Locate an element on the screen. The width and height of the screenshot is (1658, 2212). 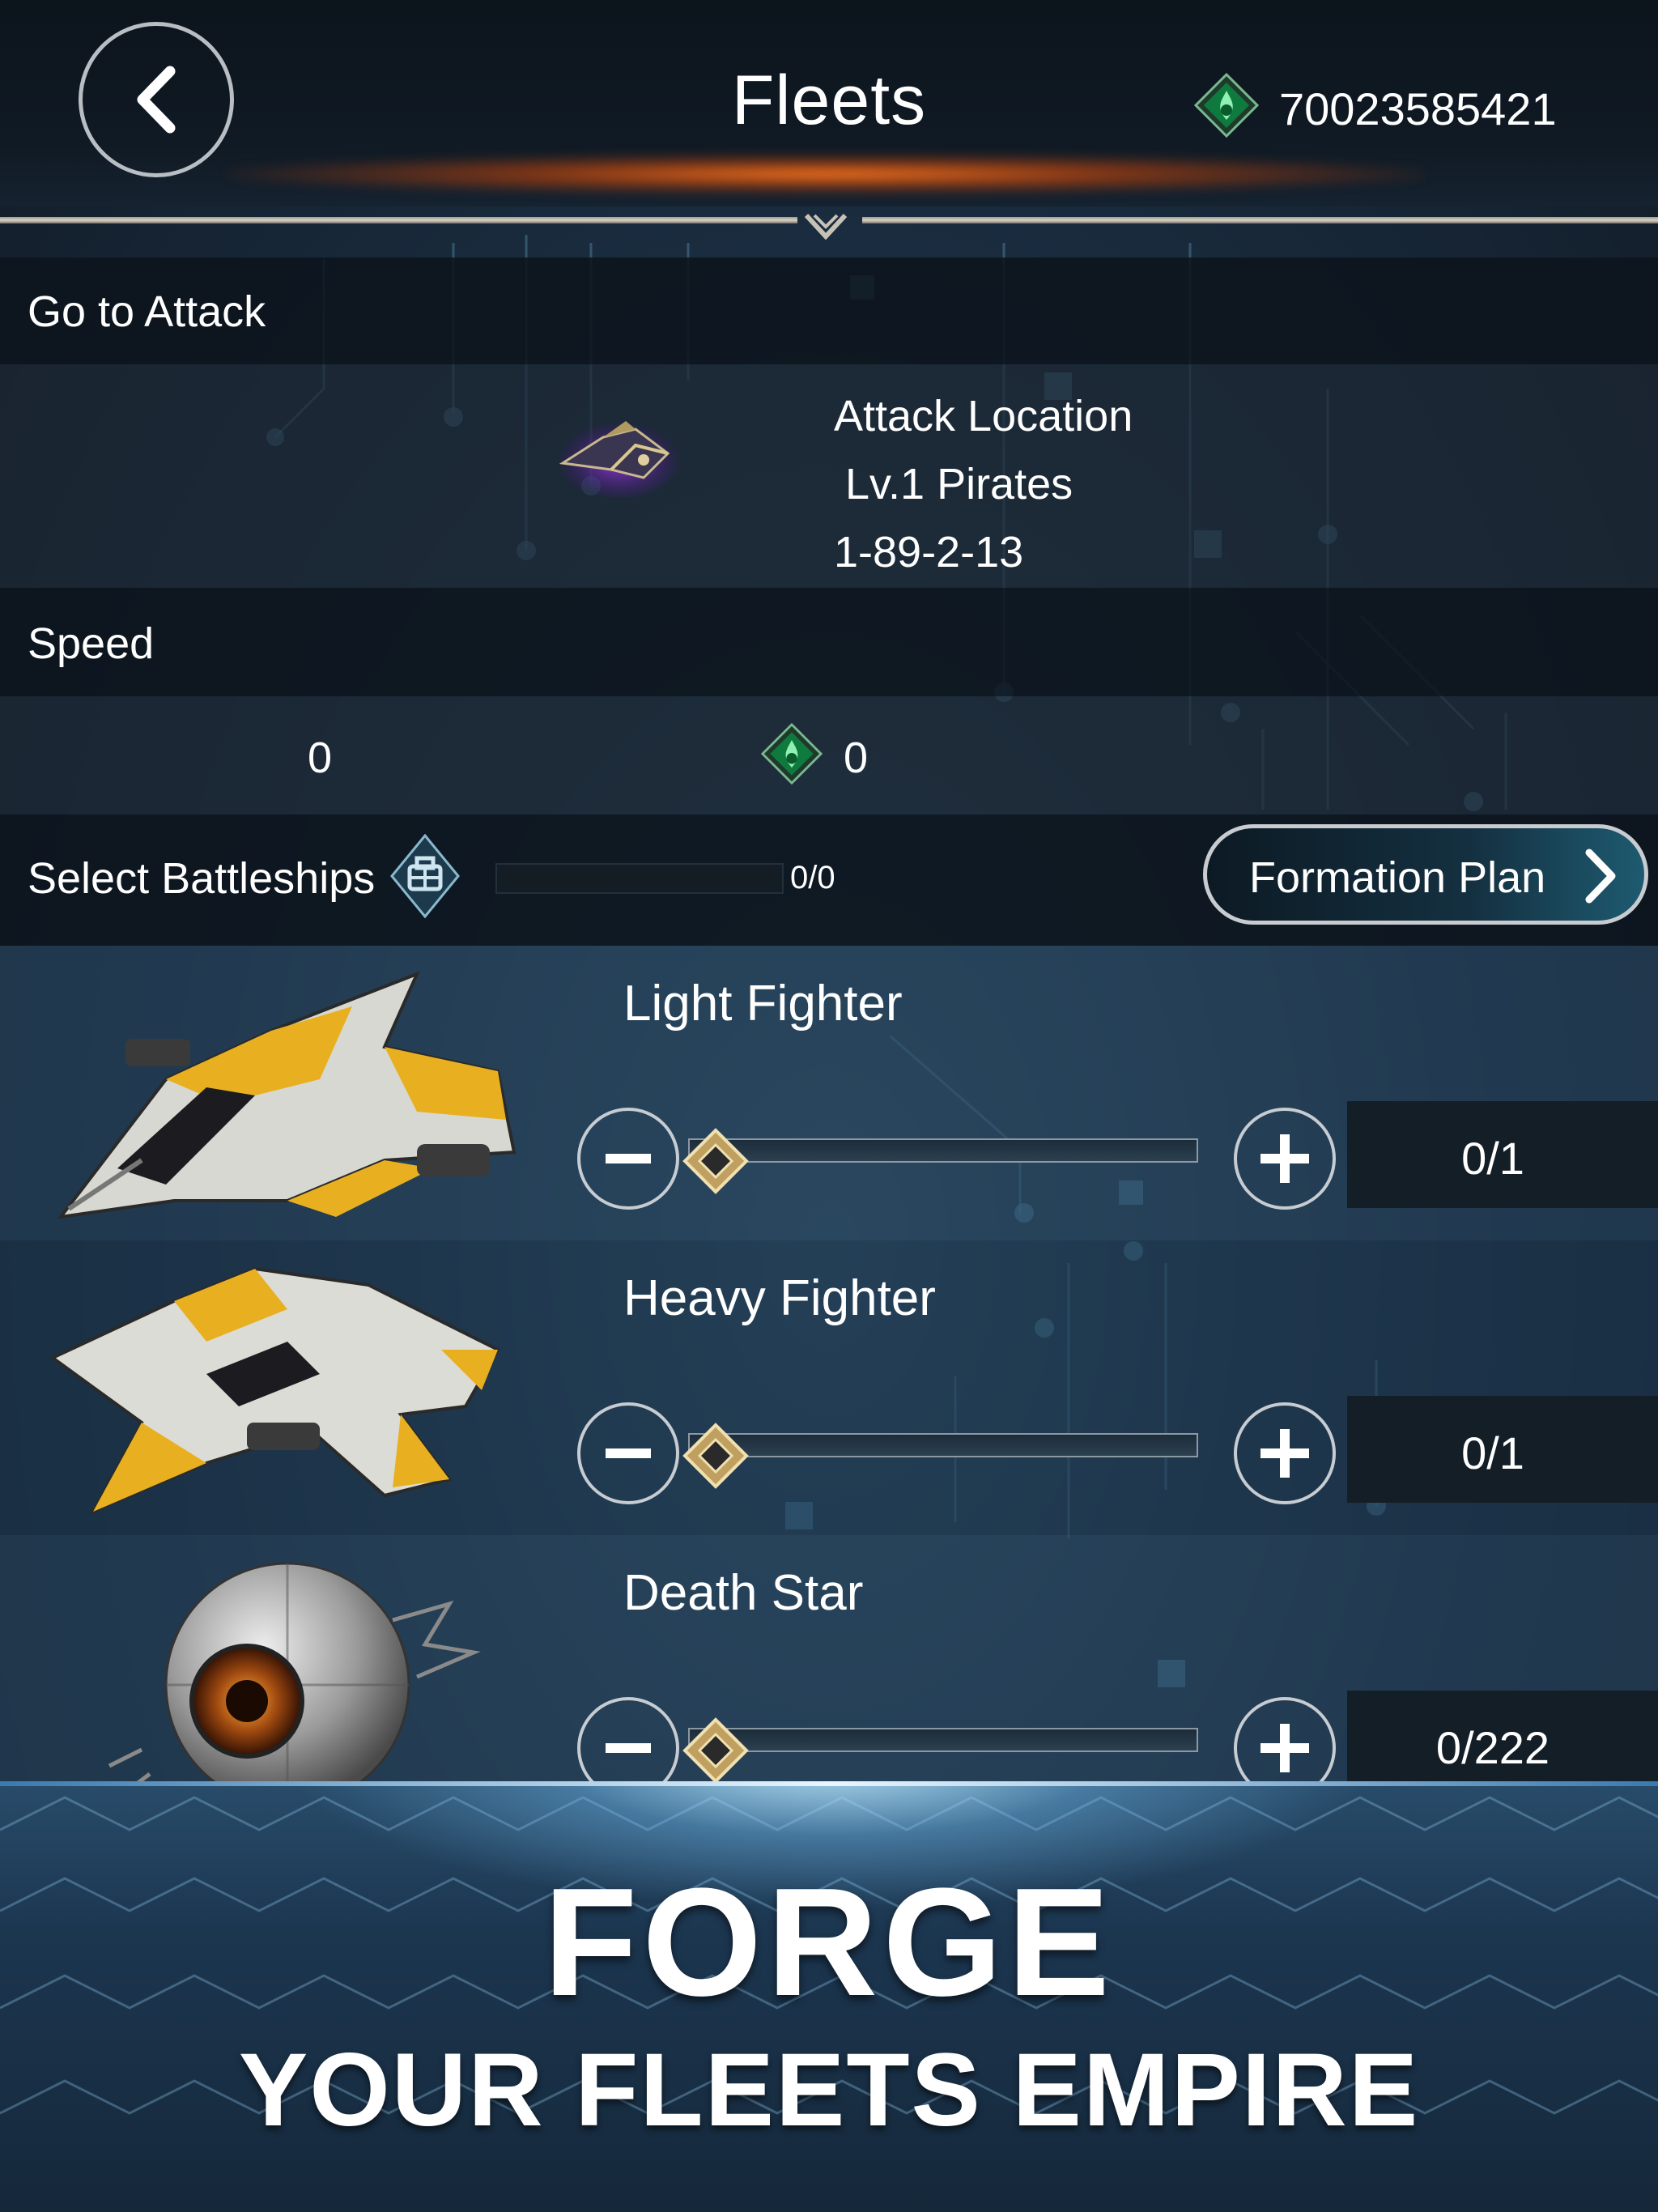
quantity-display: 0/222 is located at coordinates (1502, 1736).